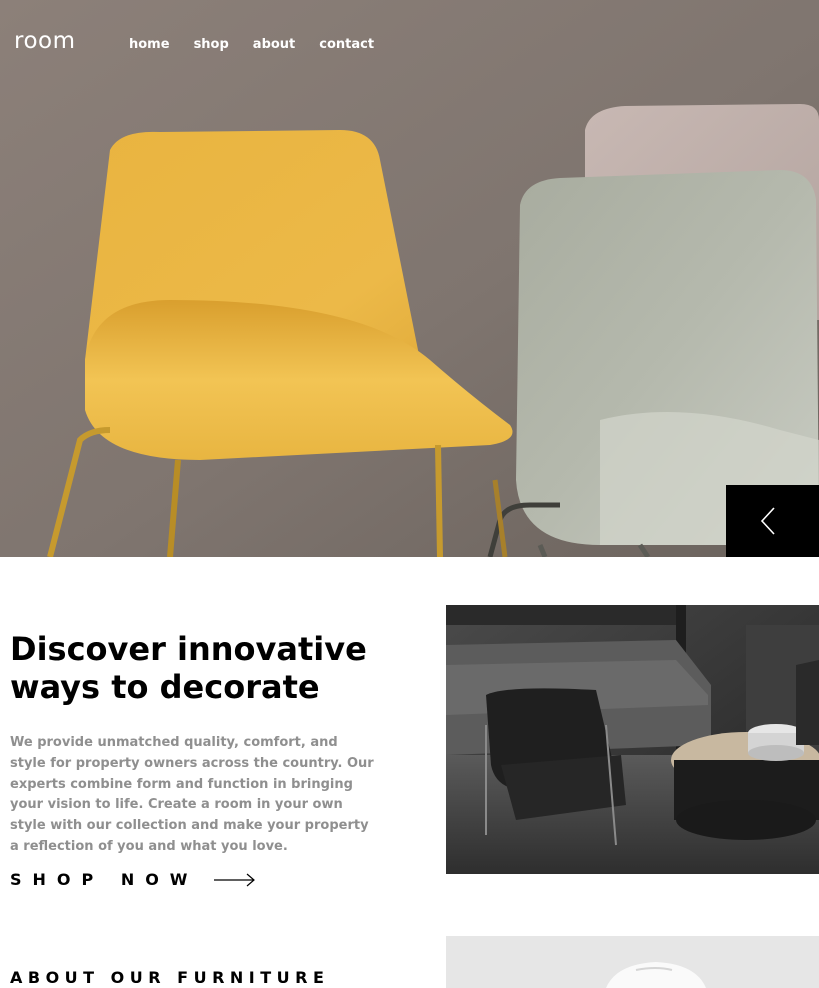 The image size is (819, 988). What do you see at coordinates (251, 44) in the screenshot?
I see `nav-links: home shop about contact` at bounding box center [251, 44].